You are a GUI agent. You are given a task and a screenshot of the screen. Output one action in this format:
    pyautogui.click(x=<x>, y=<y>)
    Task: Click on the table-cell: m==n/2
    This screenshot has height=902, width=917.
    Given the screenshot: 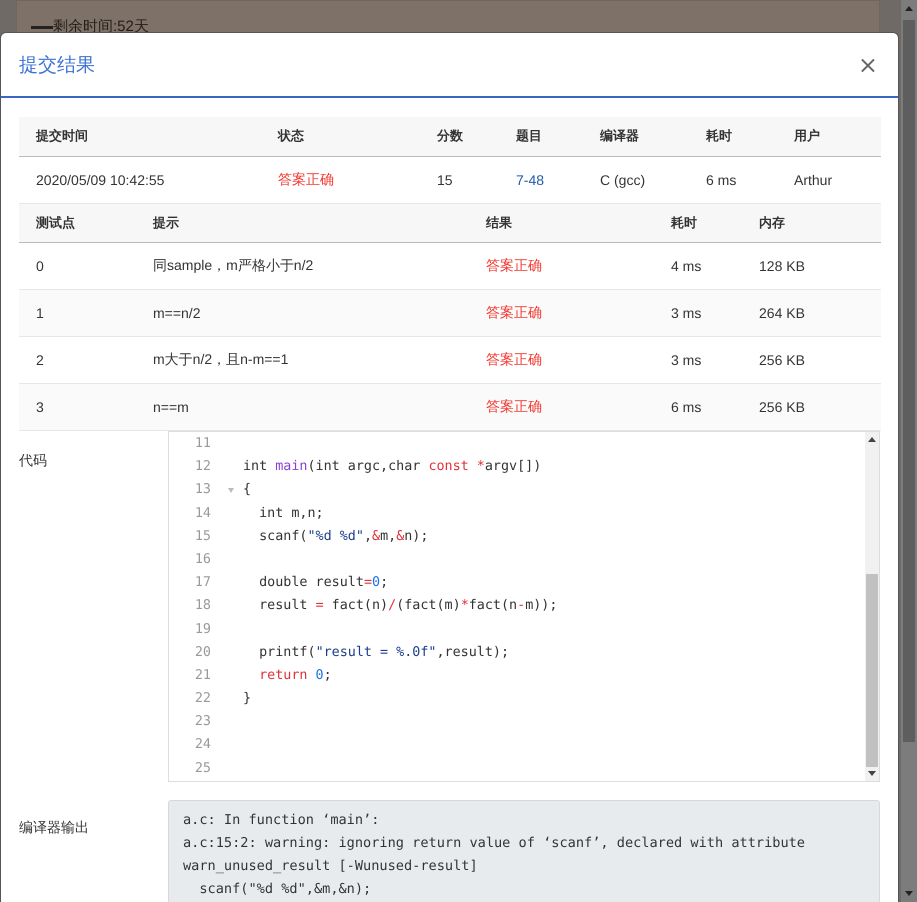 What is the action you would take?
    pyautogui.click(x=302, y=313)
    